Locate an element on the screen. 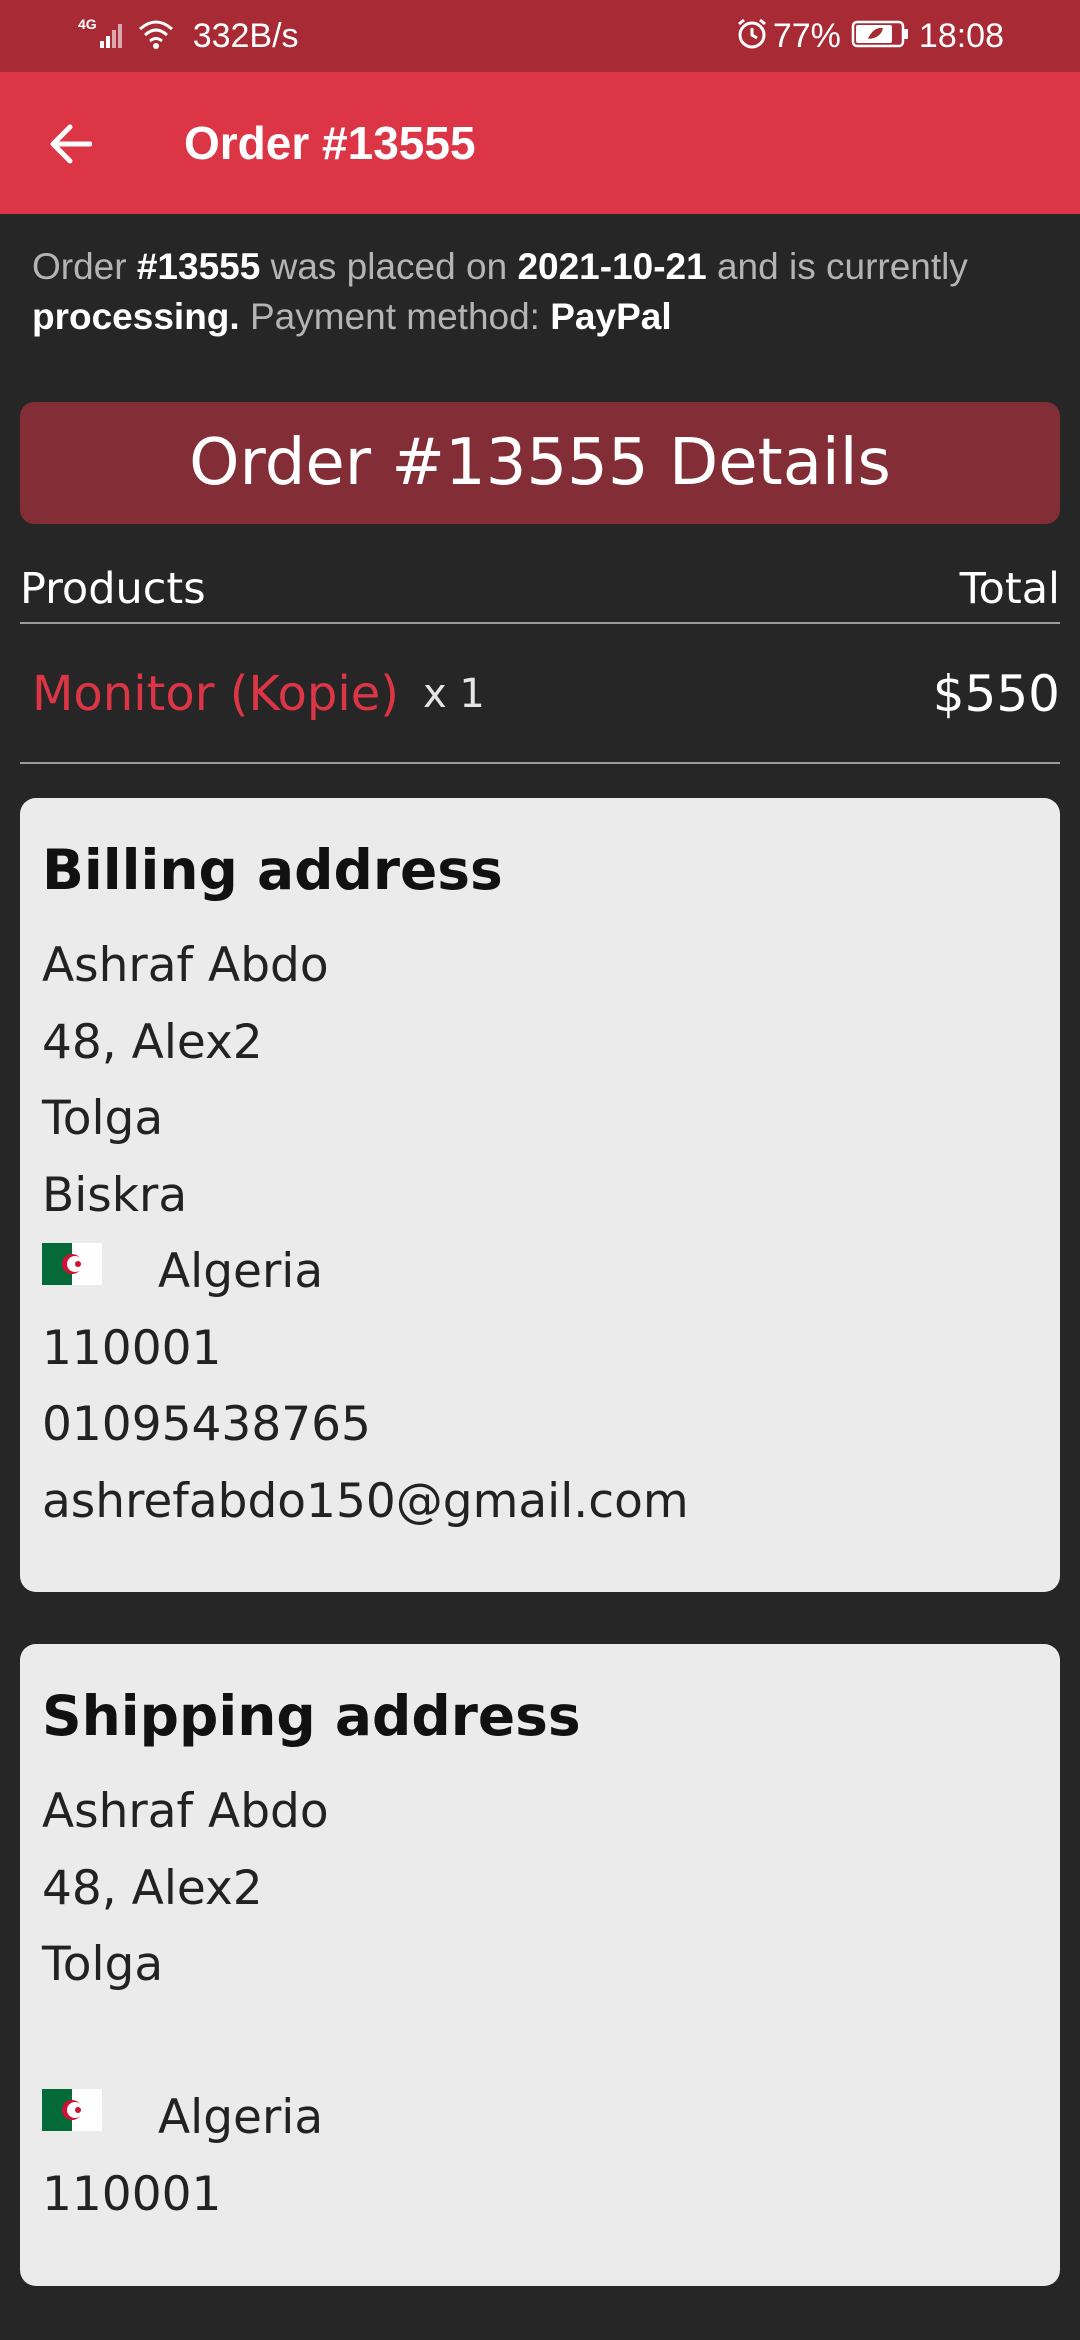 This screenshot has width=1080, height=2340. status-bar-left: 4G 332B/s is located at coordinates (188, 36).